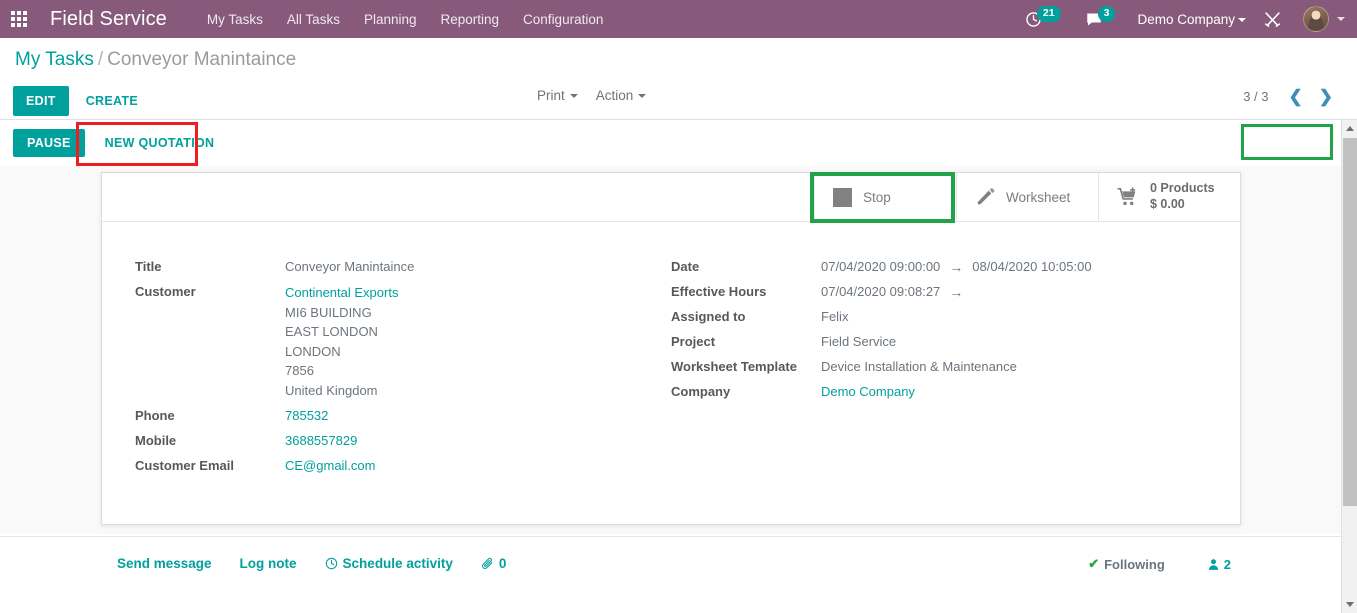  What do you see at coordinates (1349, 128) in the screenshot?
I see `scroll-up-button` at bounding box center [1349, 128].